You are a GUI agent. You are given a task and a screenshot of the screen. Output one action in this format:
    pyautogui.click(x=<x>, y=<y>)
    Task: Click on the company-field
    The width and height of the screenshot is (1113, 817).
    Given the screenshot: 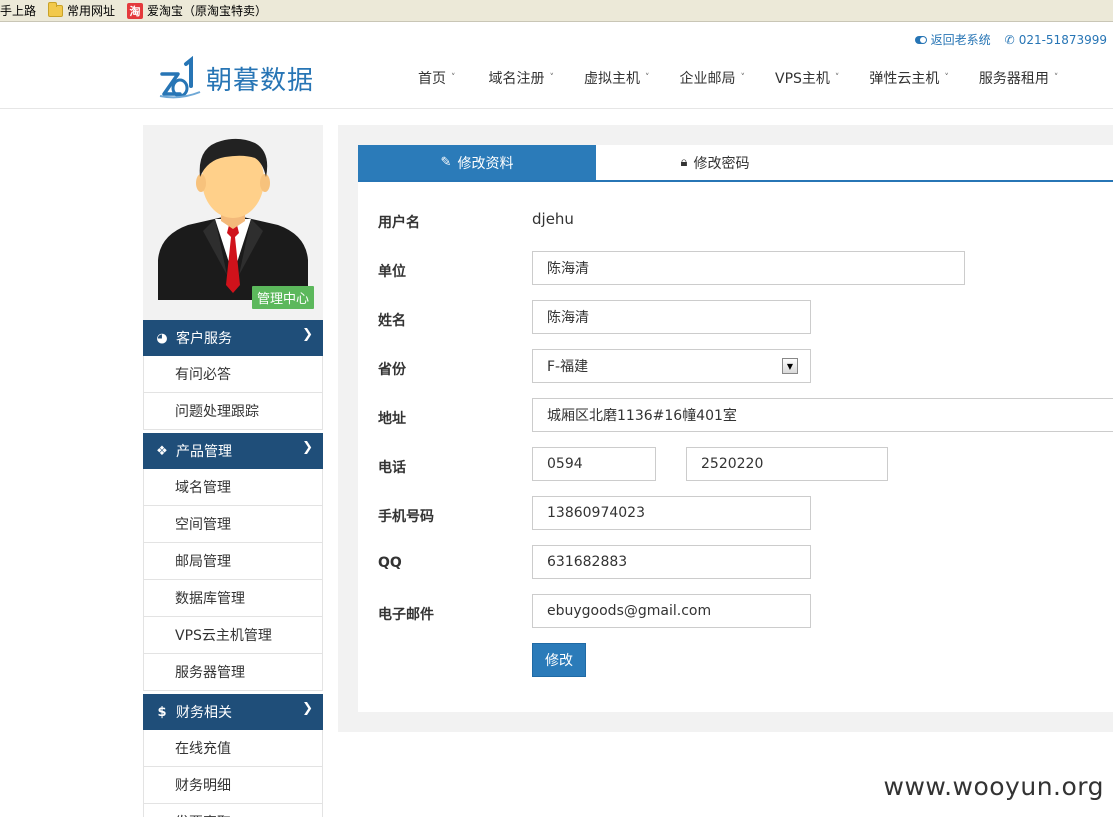 What is the action you would take?
    pyautogui.click(x=748, y=268)
    